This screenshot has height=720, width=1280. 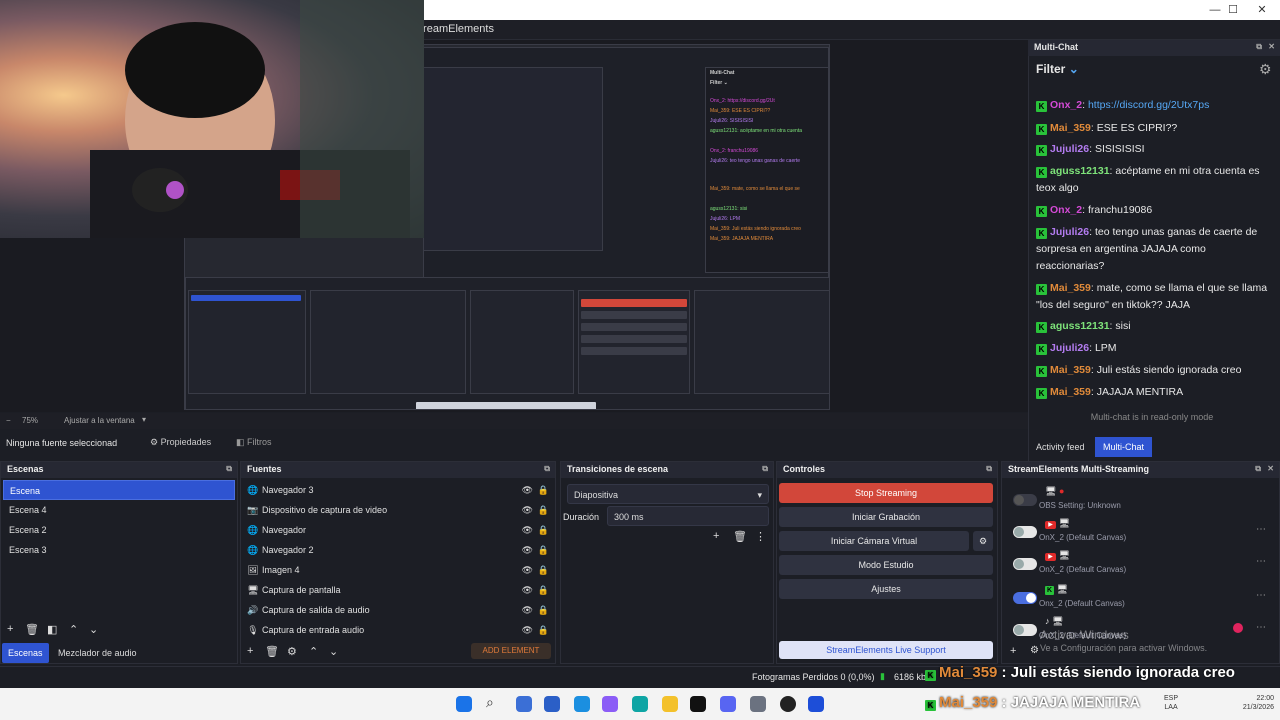 I want to click on windows-start-icon, so click(x=464, y=704).